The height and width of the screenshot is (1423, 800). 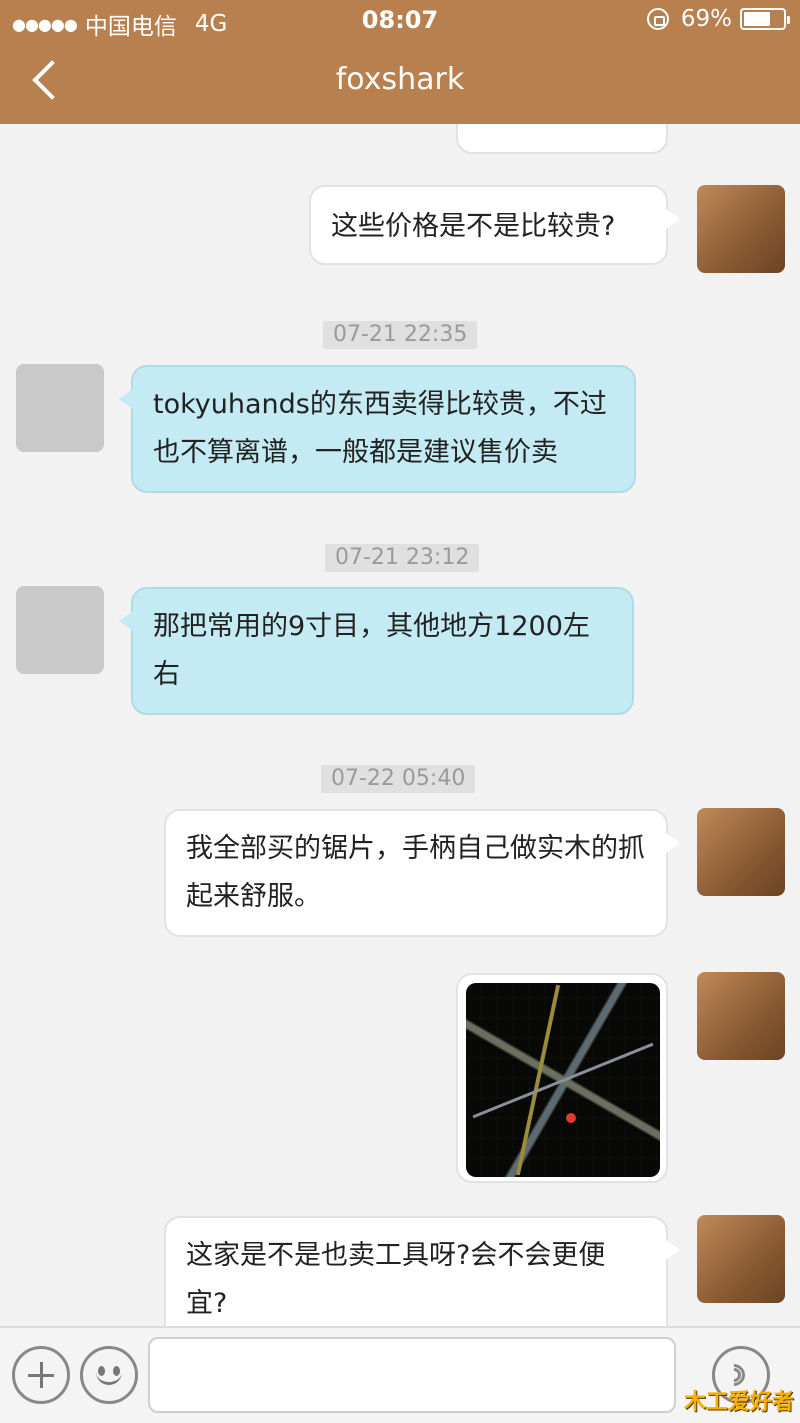 I want to click on message-input, so click(x=412, y=1375).